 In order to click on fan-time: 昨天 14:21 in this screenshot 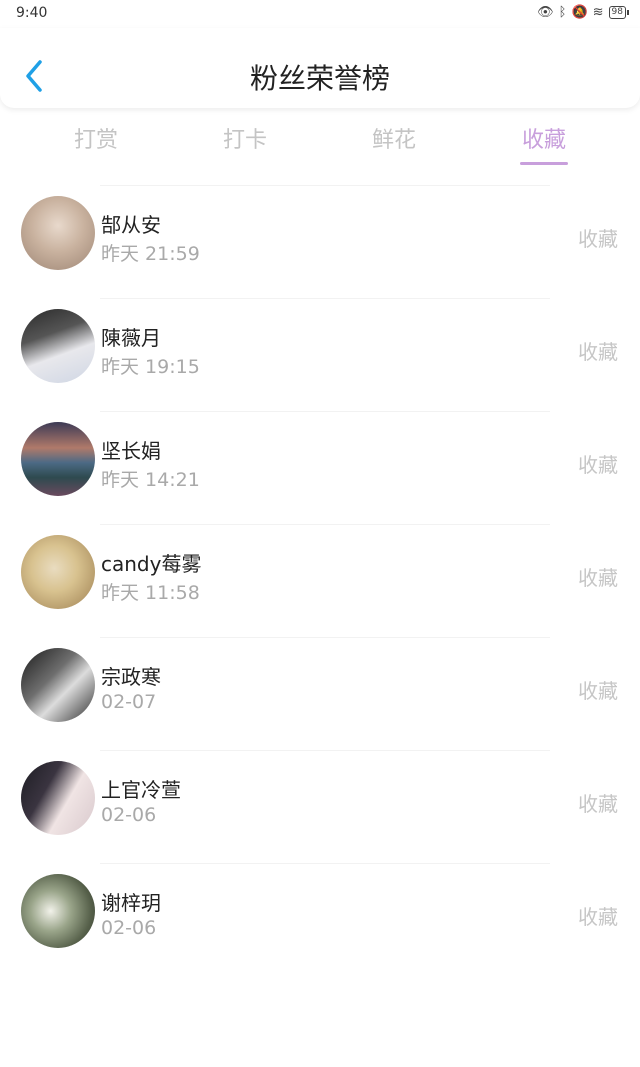, I will do `click(150, 480)`.